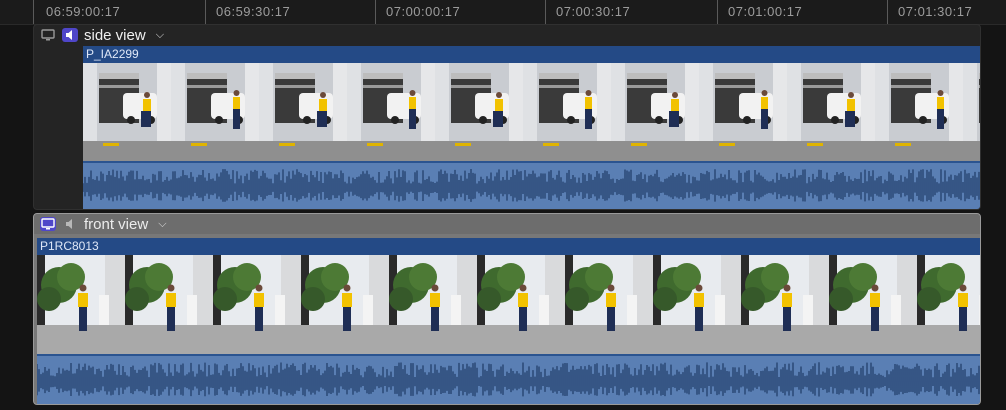 The height and width of the screenshot is (410, 1006). What do you see at coordinates (83, 11) in the screenshot?
I see `ruler-timecode: 06:59:00:17` at bounding box center [83, 11].